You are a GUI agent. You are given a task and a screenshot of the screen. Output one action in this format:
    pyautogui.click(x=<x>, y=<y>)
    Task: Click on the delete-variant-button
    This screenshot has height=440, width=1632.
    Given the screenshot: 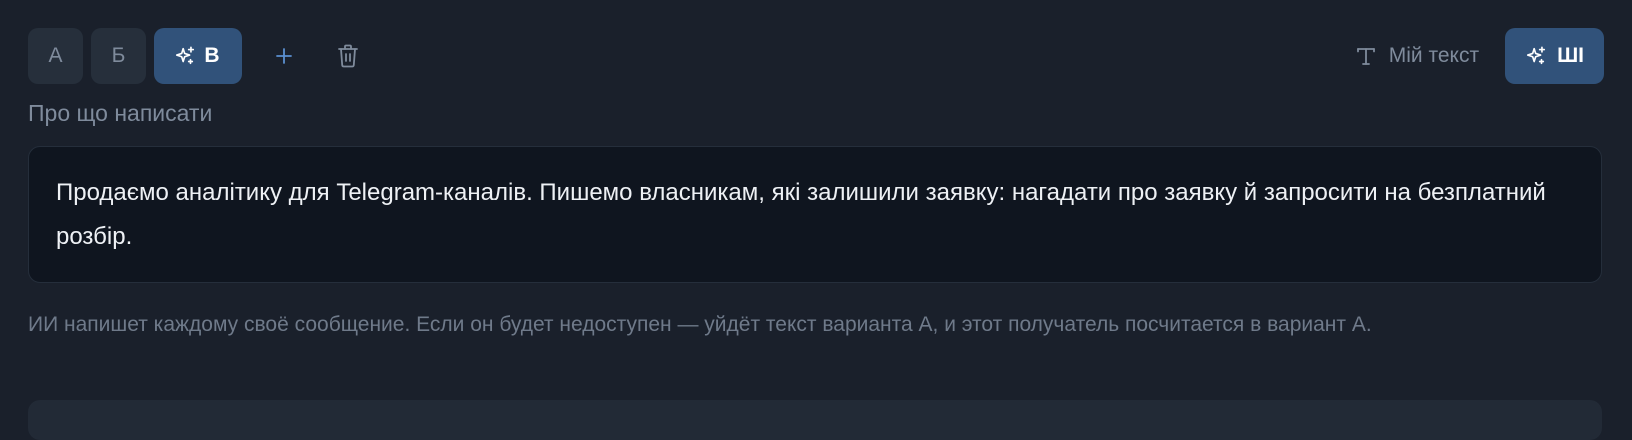 What is the action you would take?
    pyautogui.click(x=348, y=56)
    